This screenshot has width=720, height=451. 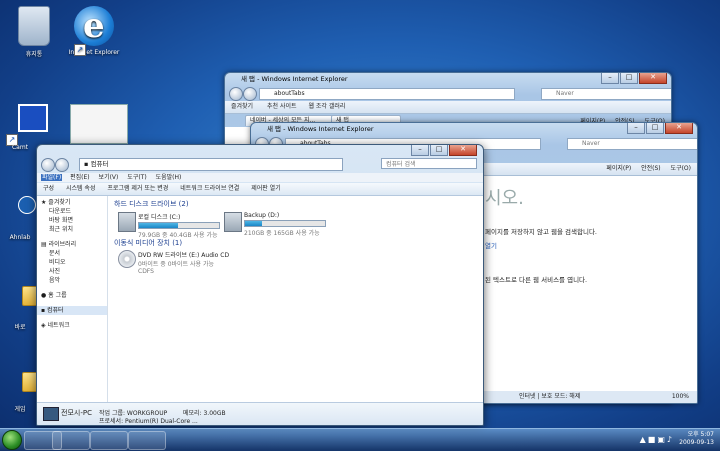 I want to click on taskbar-explorer-button, so click(x=71, y=440).